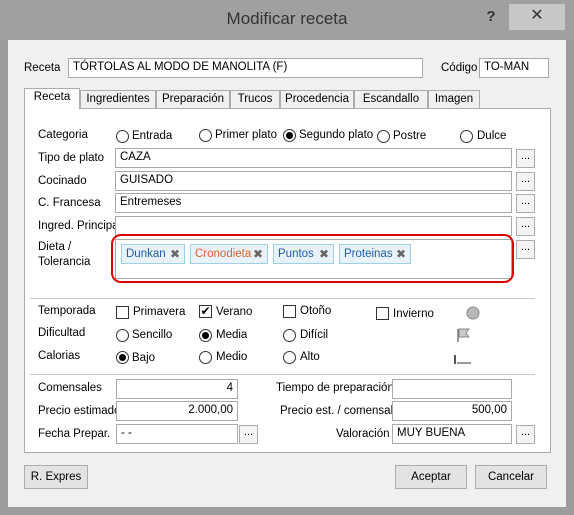 Image resolution: width=574 pixels, height=515 pixels. Describe the element at coordinates (382, 313) in the screenshot. I see `temporada-invierno-checkbox` at that location.